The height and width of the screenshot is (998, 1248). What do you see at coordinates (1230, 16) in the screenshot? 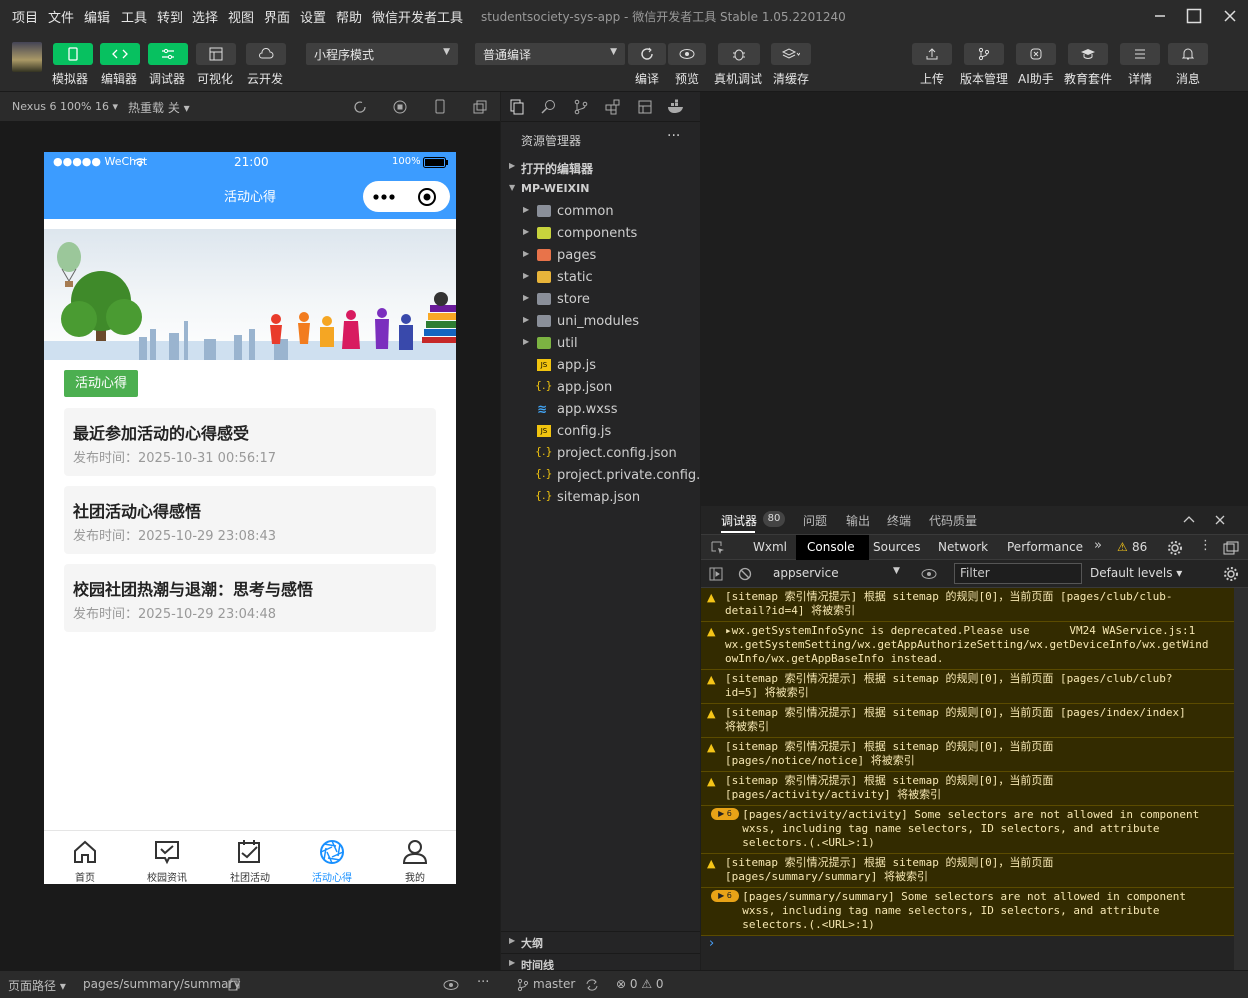
I see `close-button` at bounding box center [1230, 16].